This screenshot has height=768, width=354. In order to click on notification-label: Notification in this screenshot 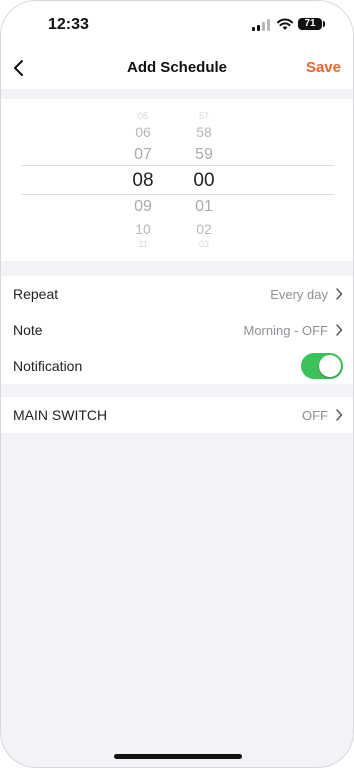, I will do `click(48, 366)`.